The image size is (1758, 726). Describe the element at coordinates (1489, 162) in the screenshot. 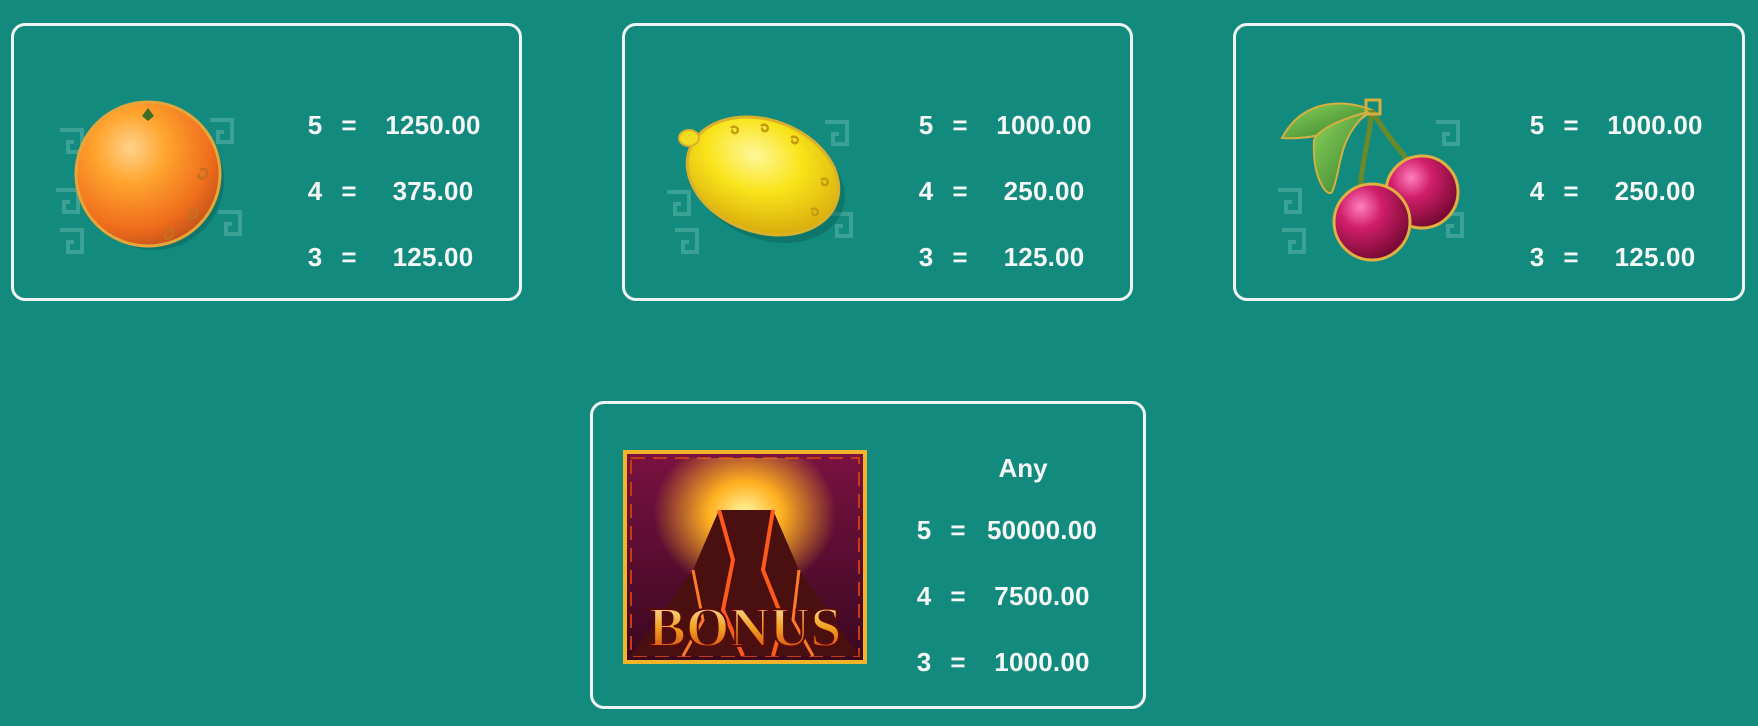

I see `paytable-card-cherry: 5 = 1000.00 4 = 250.00 3 = 125.00` at that location.